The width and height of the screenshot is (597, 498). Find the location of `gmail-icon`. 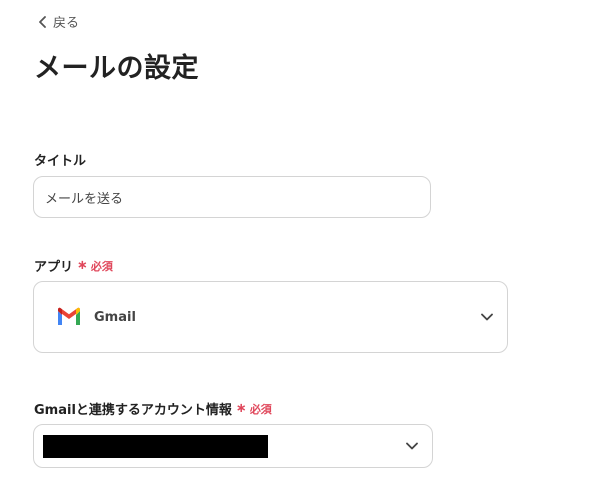

gmail-icon is located at coordinates (69, 316).